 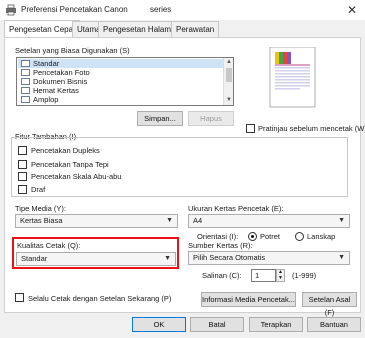 What do you see at coordinates (292, 77) in the screenshot?
I see `page-preview` at bounding box center [292, 77].